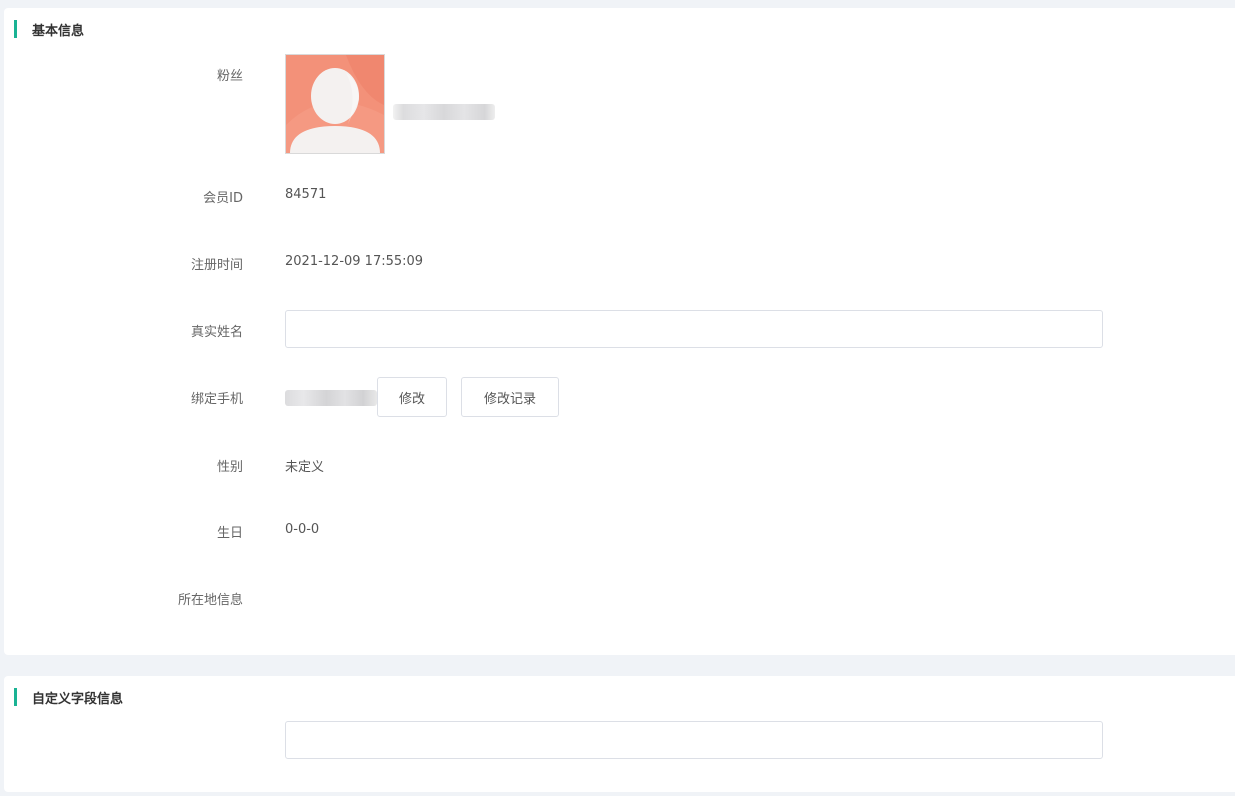 This screenshot has height=796, width=1235. What do you see at coordinates (510, 397) in the screenshot?
I see `modify-history-button: 修改记录` at bounding box center [510, 397].